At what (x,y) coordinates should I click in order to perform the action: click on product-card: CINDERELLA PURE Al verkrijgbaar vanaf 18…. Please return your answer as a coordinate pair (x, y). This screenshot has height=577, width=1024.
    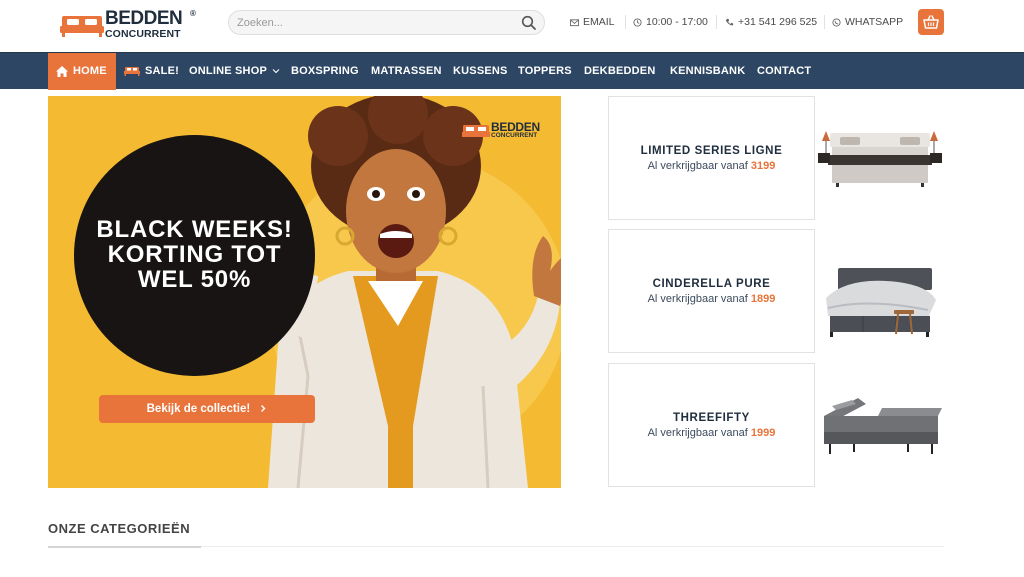
    Looking at the image, I should click on (711, 291).